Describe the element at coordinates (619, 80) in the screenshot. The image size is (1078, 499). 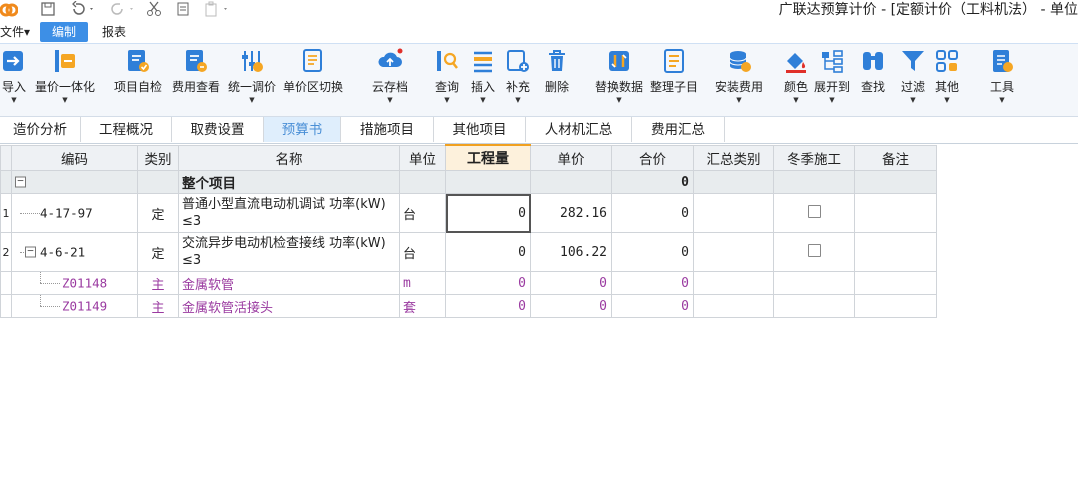
I see `replace-data-button: 替换数据 ▼` at that location.